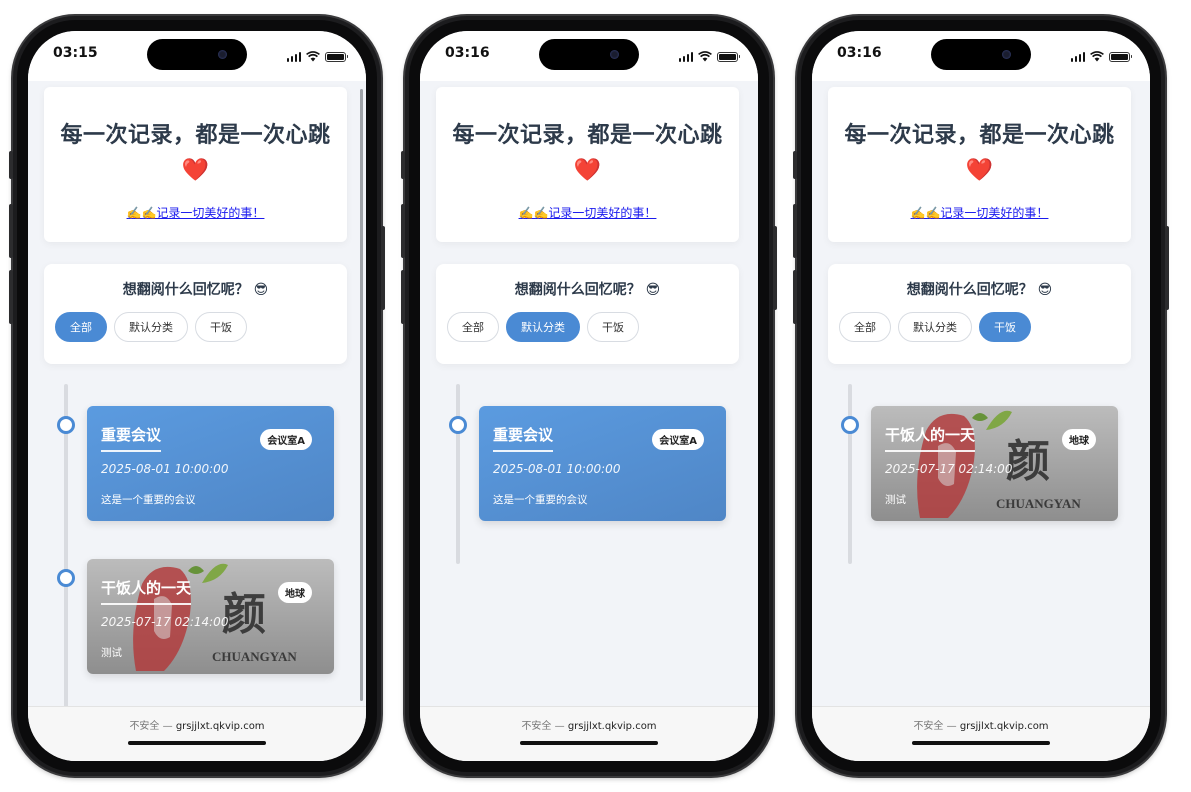  What do you see at coordinates (981, 56) in the screenshot?
I see `status-bar: 03:16` at bounding box center [981, 56].